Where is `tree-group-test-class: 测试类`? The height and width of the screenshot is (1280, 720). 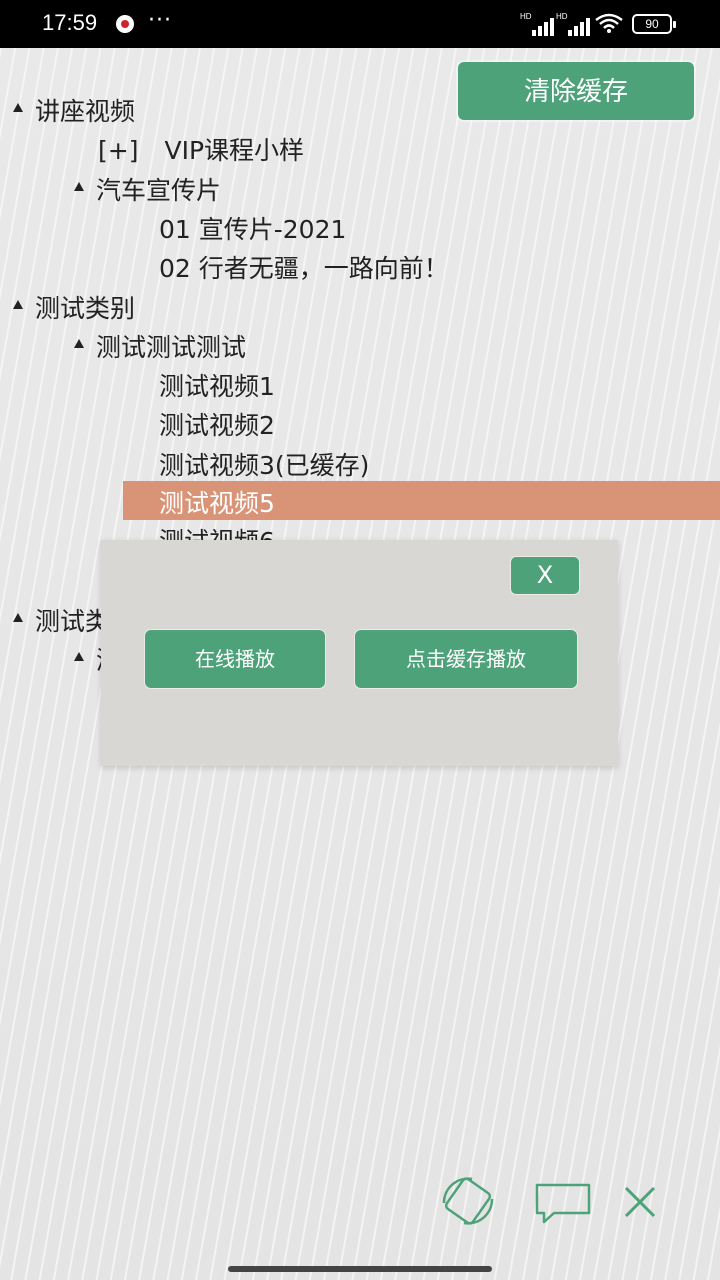 tree-group-test-class: 测试类 is located at coordinates (61, 620).